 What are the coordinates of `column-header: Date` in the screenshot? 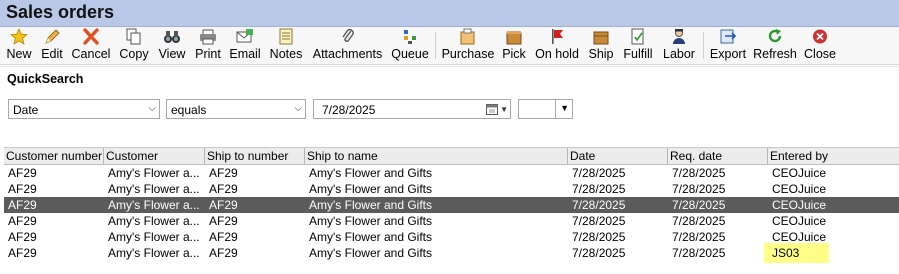 It's located at (618, 156).